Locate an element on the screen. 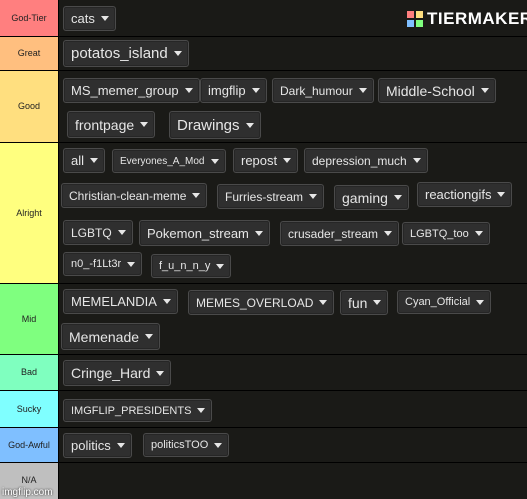 The height and width of the screenshot is (499, 527). tier-label: God-Tier is located at coordinates (29, 18).